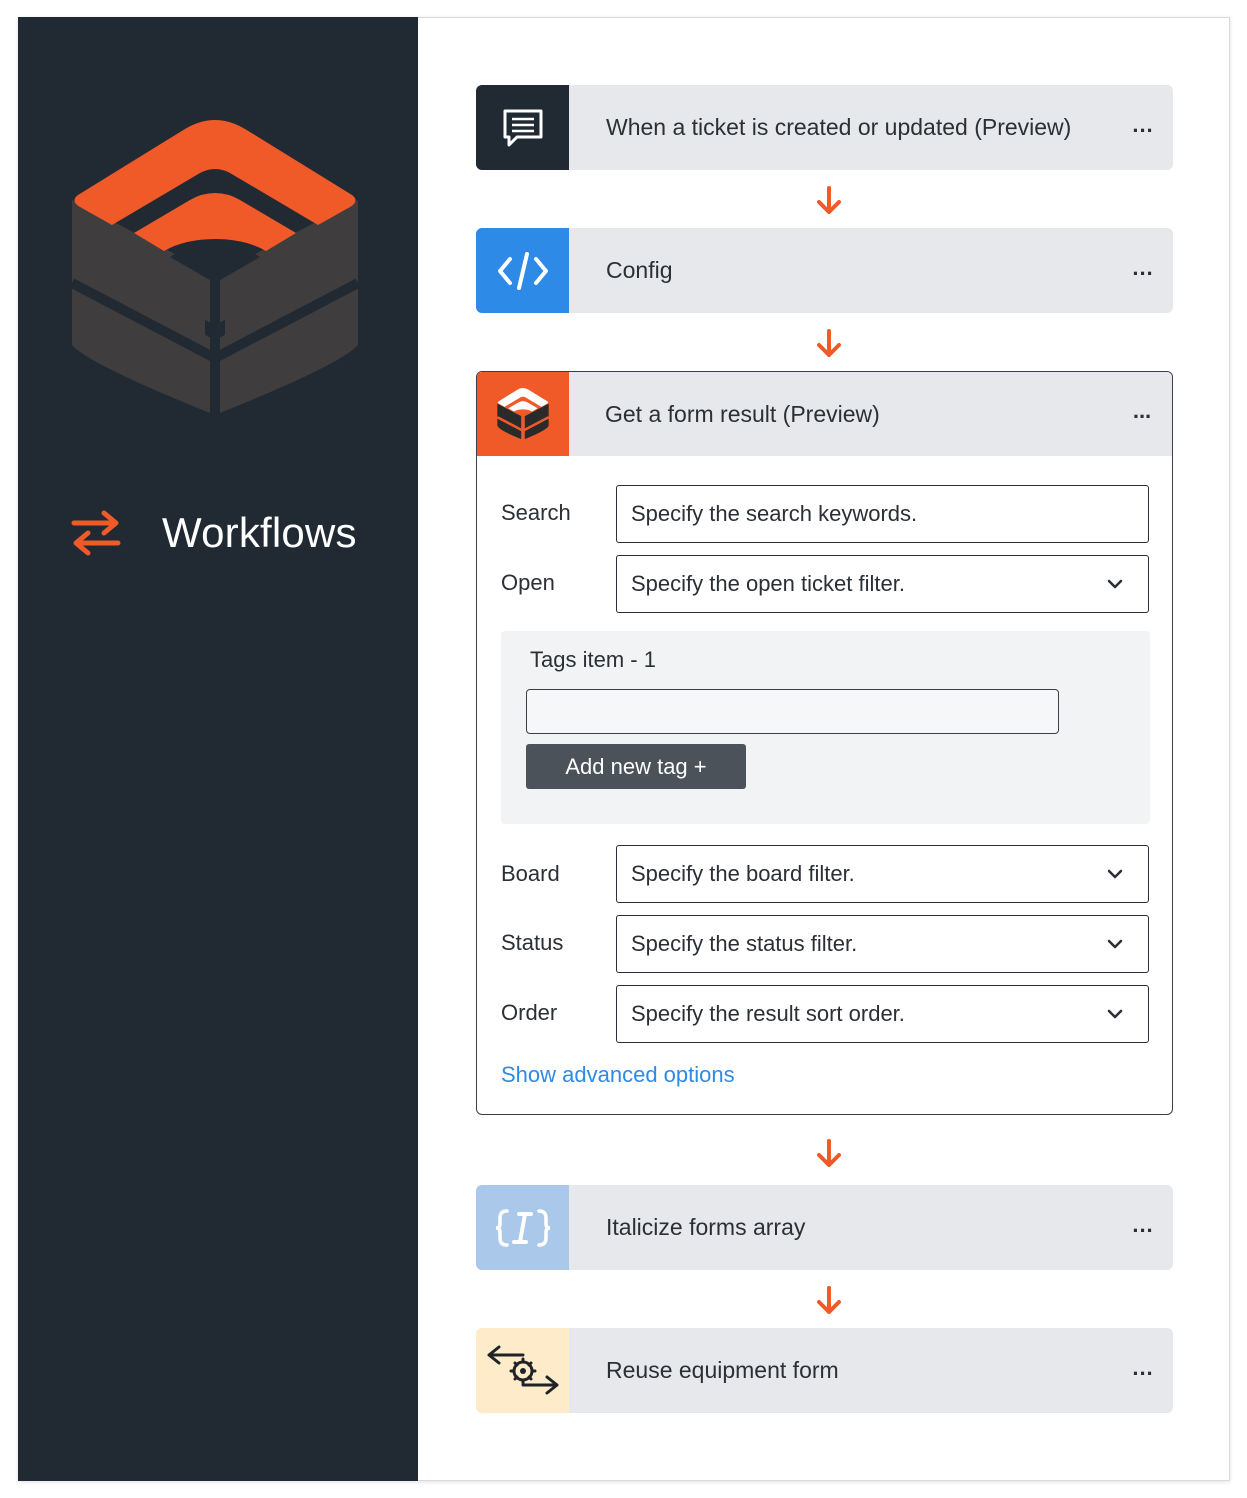 The width and height of the screenshot is (1247, 1498). What do you see at coordinates (882, 944) in the screenshot?
I see `status-select: Specify the status filter.` at bounding box center [882, 944].